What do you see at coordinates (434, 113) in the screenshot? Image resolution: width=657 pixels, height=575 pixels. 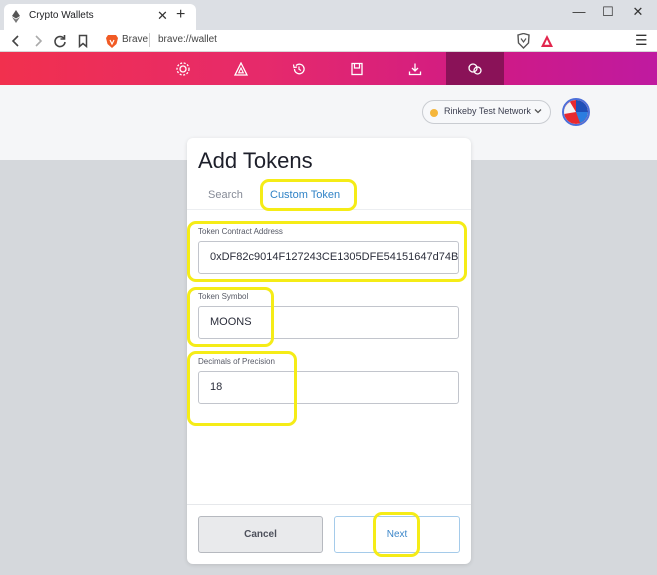 I see `network-status-dot` at bounding box center [434, 113].